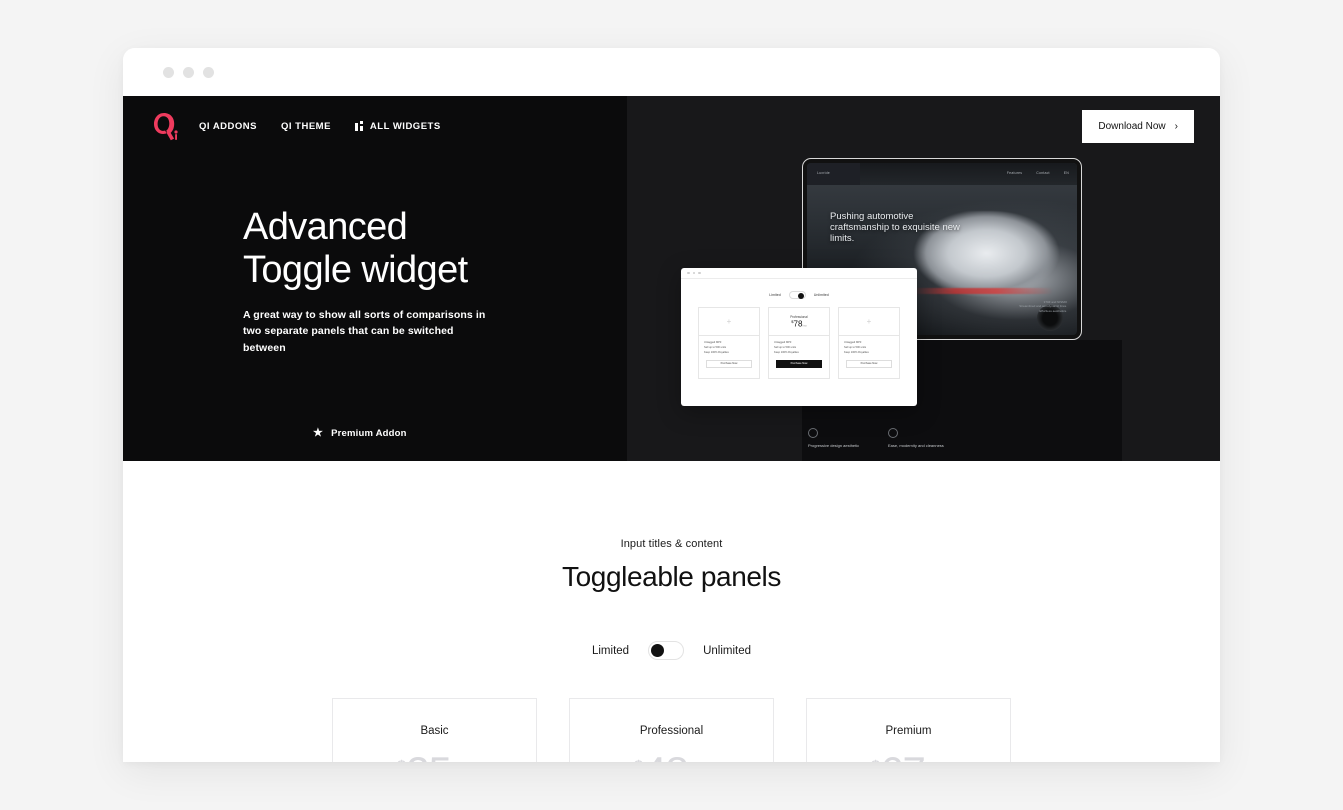 The height and width of the screenshot is (810, 1343). What do you see at coordinates (869, 363) in the screenshot?
I see `mini-card-2-button: Purchase Now` at bounding box center [869, 363].